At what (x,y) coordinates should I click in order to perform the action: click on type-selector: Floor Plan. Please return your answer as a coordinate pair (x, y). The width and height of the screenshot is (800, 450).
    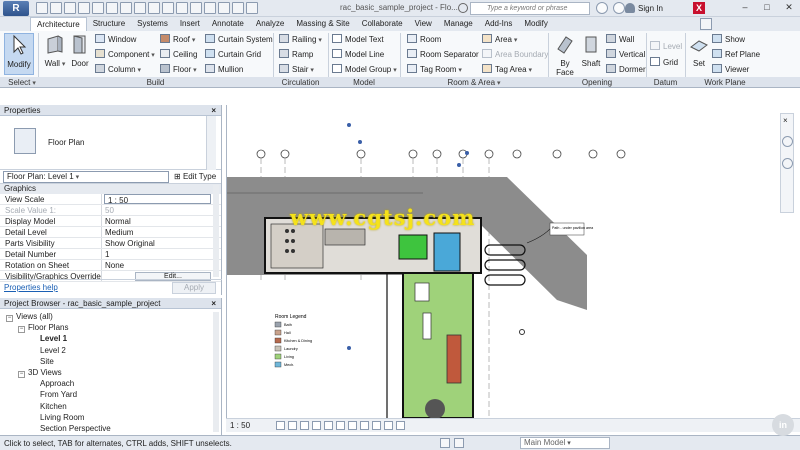
    Looking at the image, I should click on (110, 143).